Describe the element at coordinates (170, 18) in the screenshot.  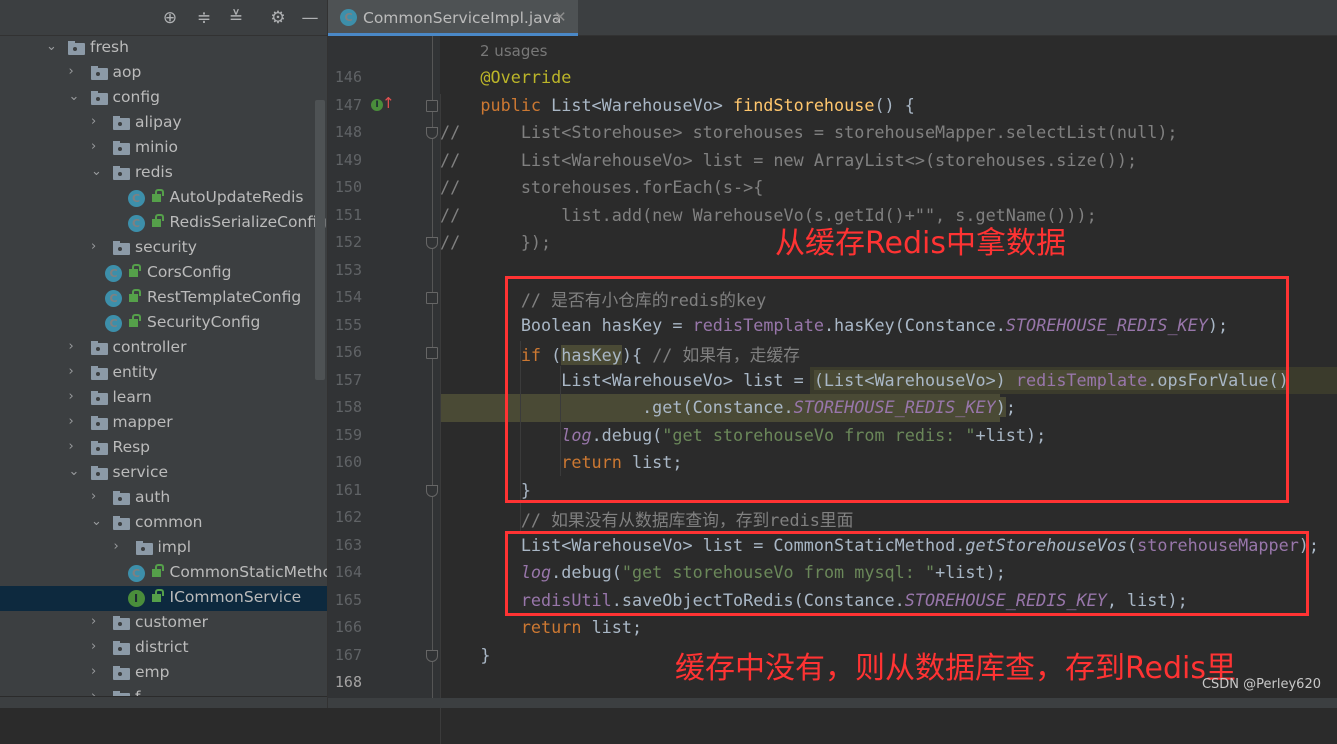
I see `locate-icon: ⊕` at that location.